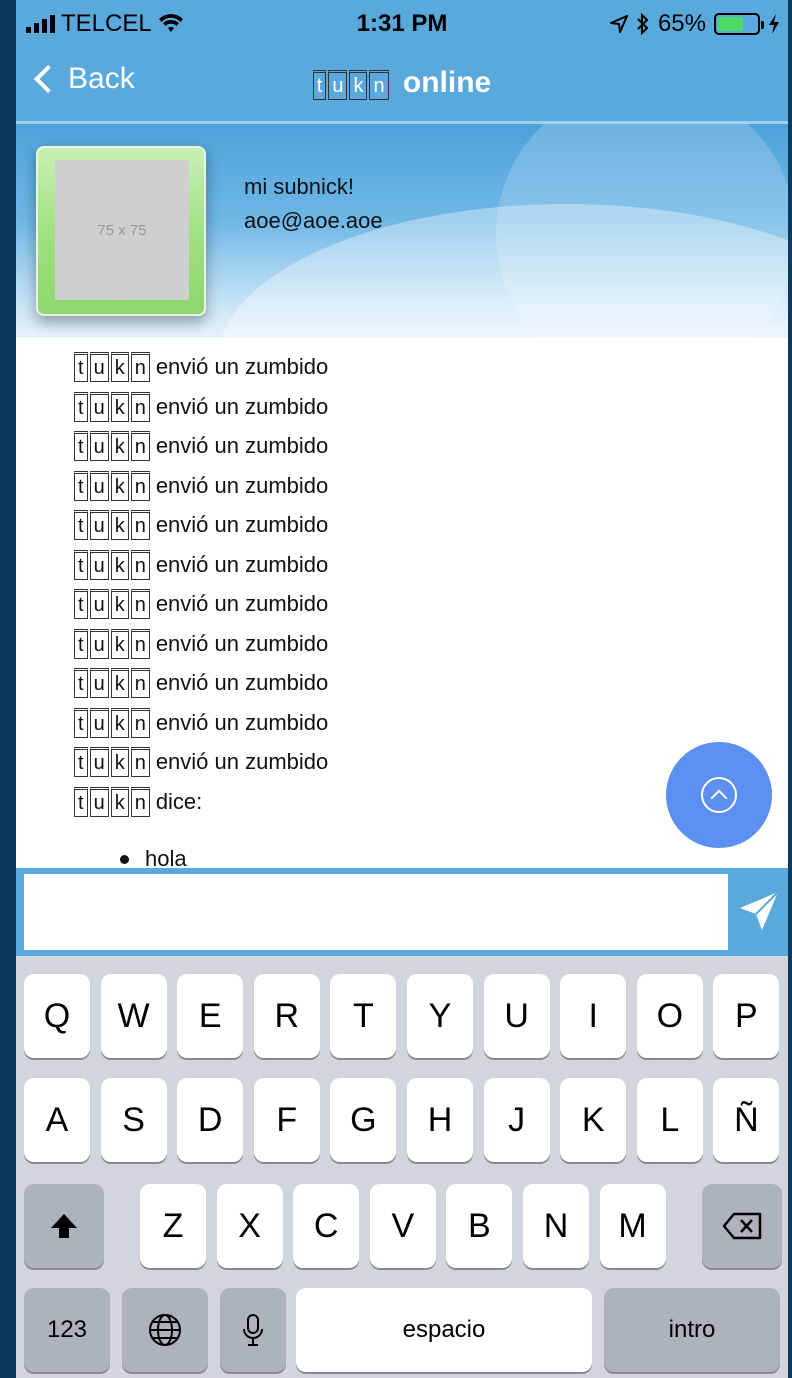 The width and height of the screenshot is (792, 1378). I want to click on shift-key, so click(64, 1226).